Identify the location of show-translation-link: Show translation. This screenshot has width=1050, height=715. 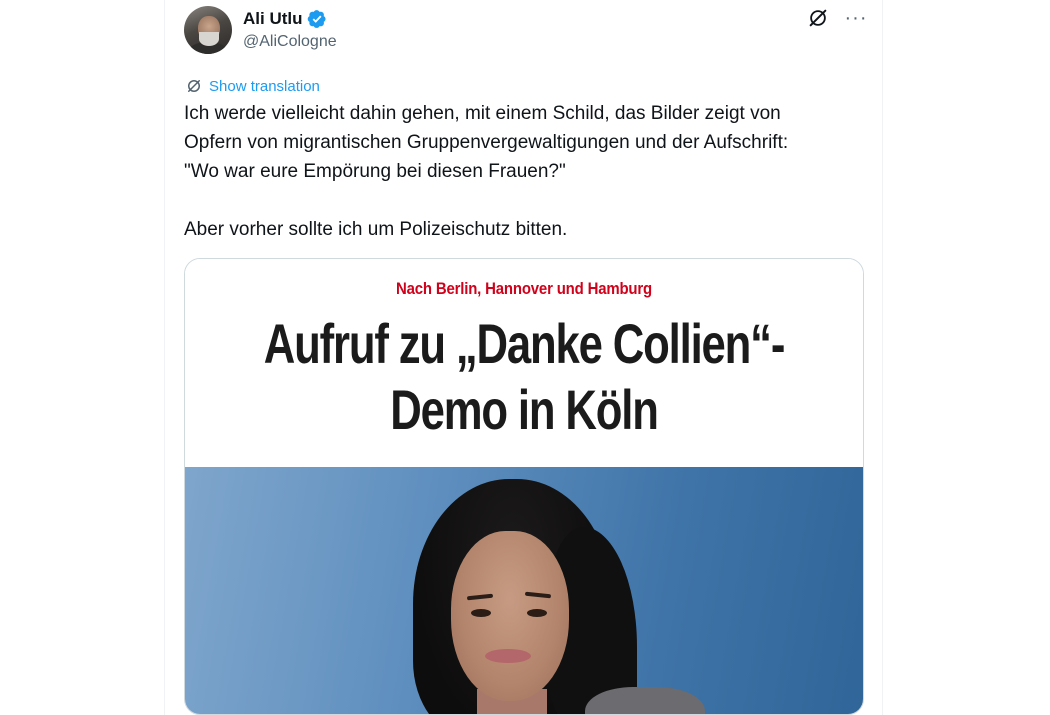
(252, 86).